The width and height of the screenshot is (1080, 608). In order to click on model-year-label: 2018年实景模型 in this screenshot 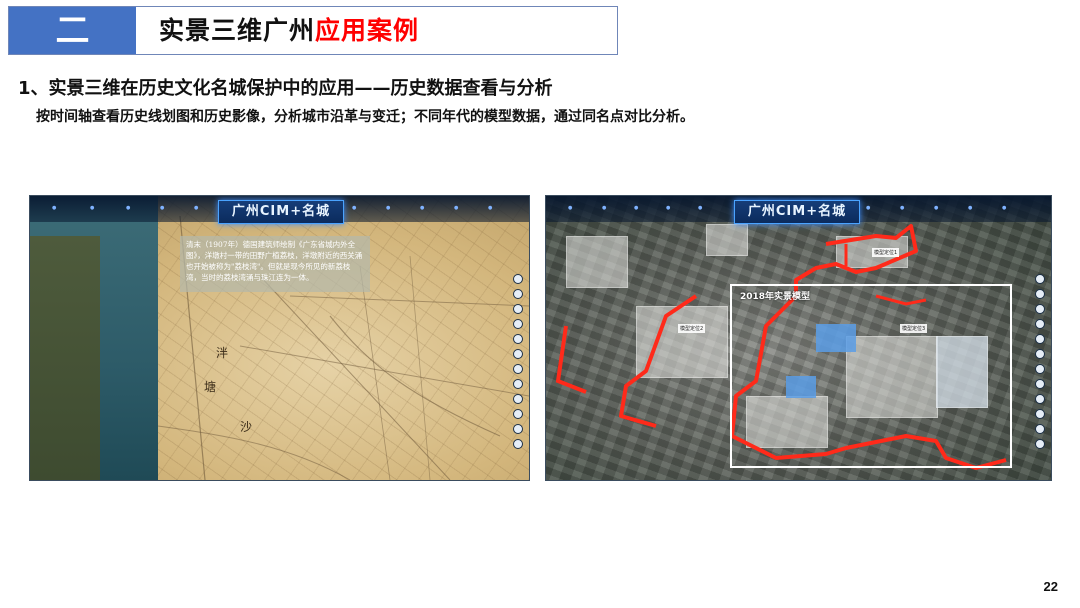, I will do `click(775, 297)`.